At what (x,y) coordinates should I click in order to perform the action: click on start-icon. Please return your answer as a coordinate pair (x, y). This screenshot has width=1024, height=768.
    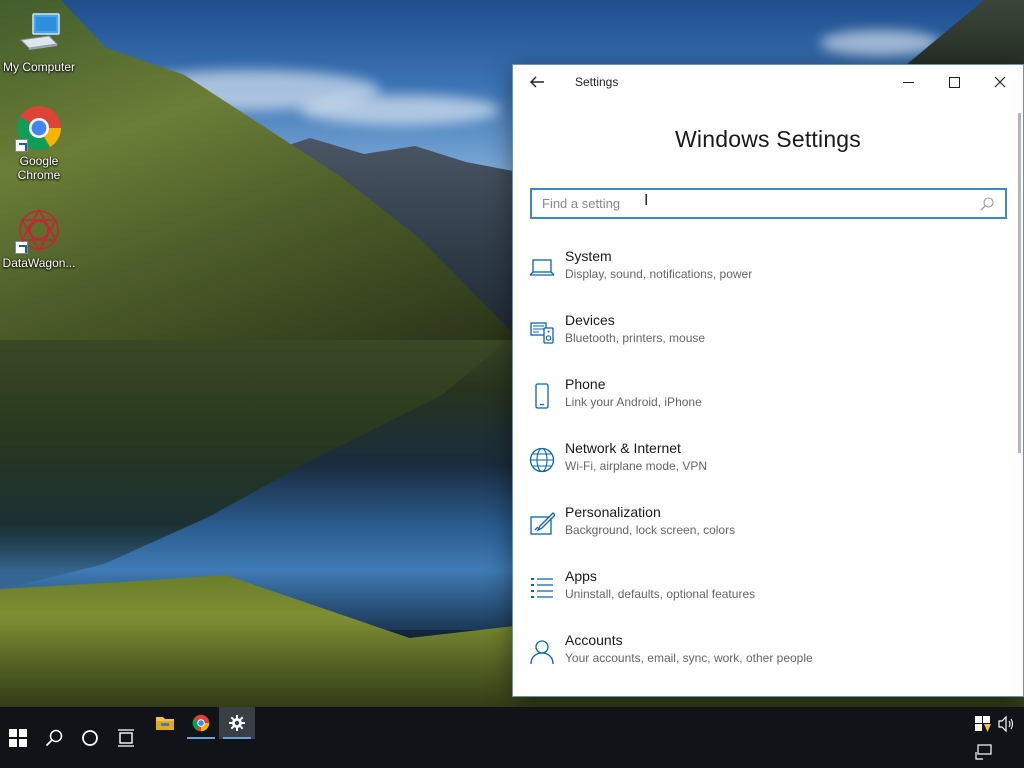
    Looking at the image, I should click on (18, 737).